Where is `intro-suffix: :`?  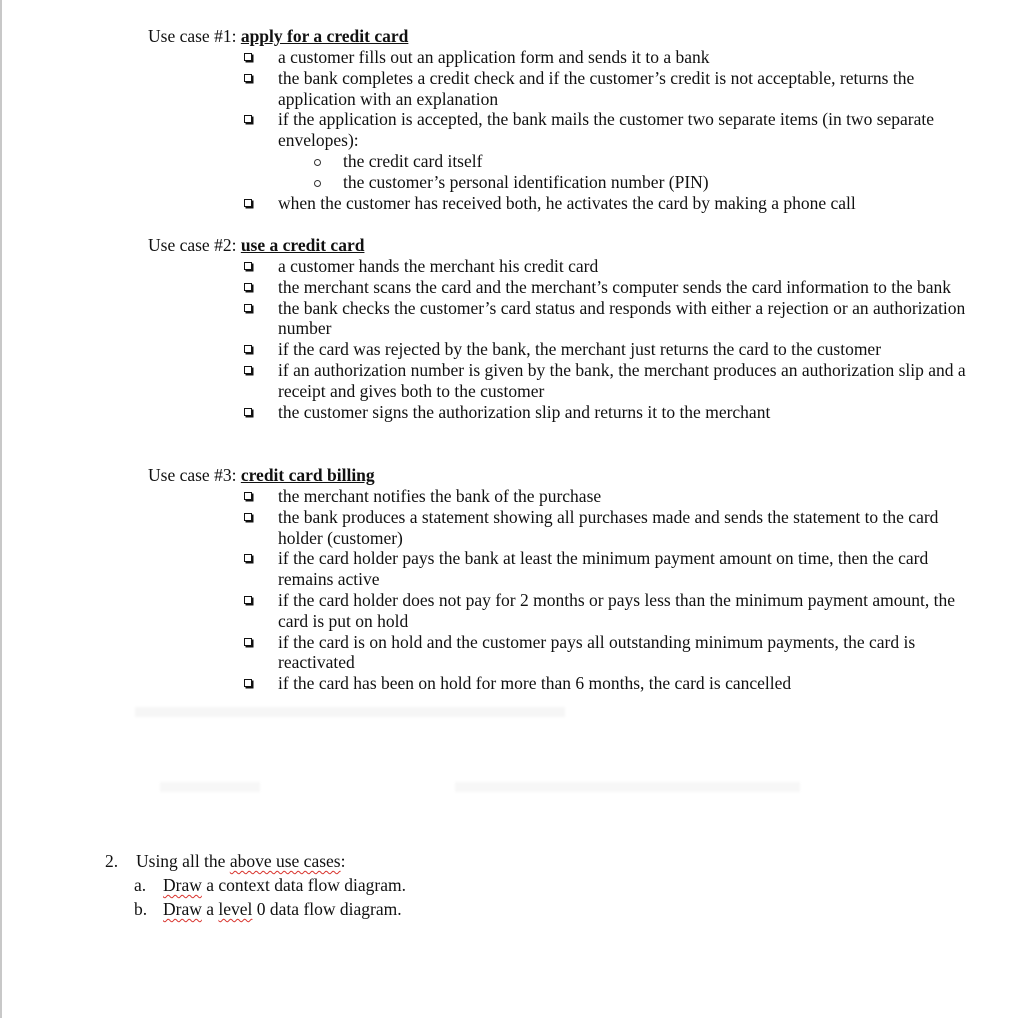 intro-suffix: : is located at coordinates (343, 861).